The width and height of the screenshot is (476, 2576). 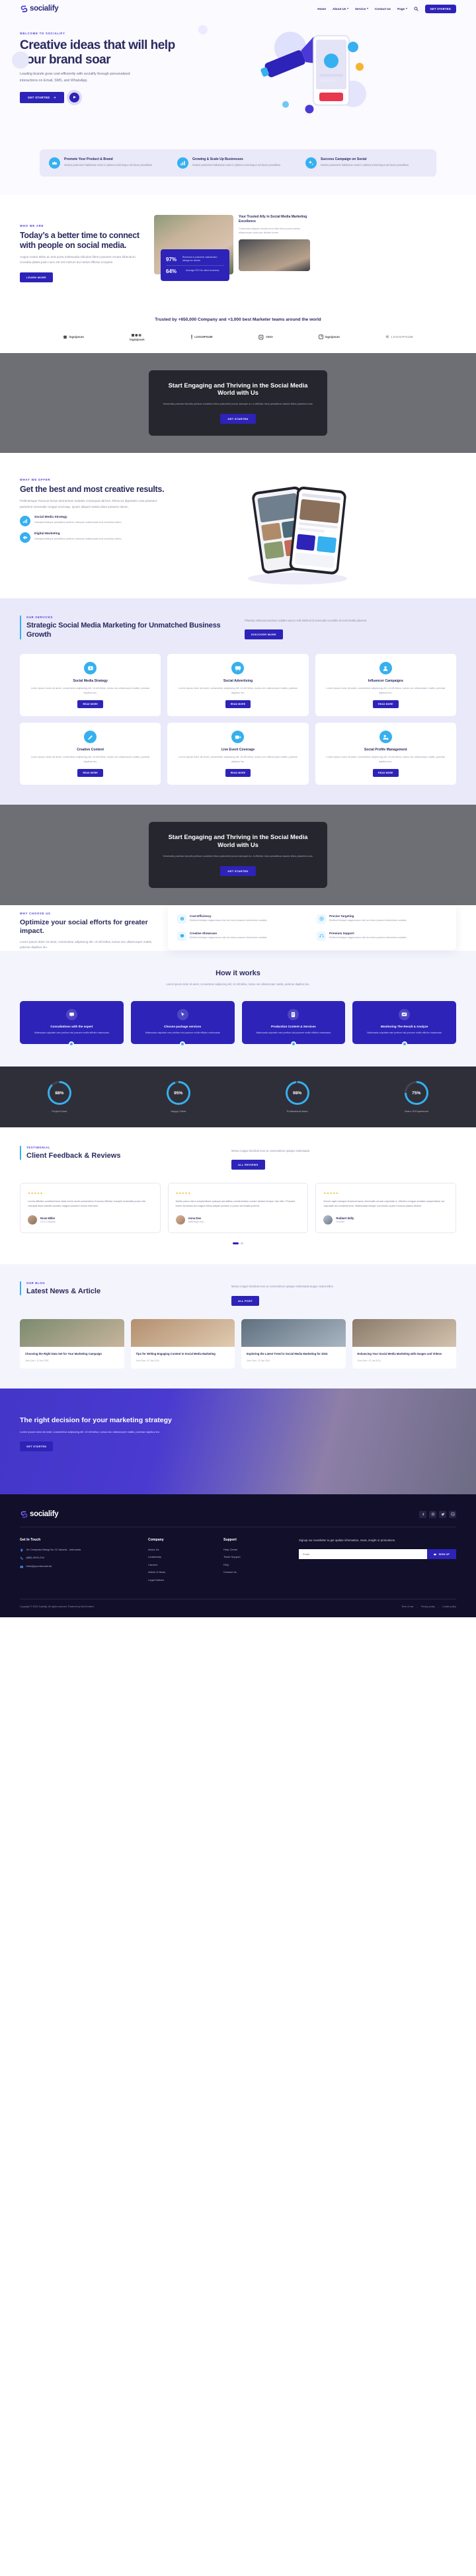 I want to click on footer-link-article-news: Article & News, so click(x=178, y=1572).